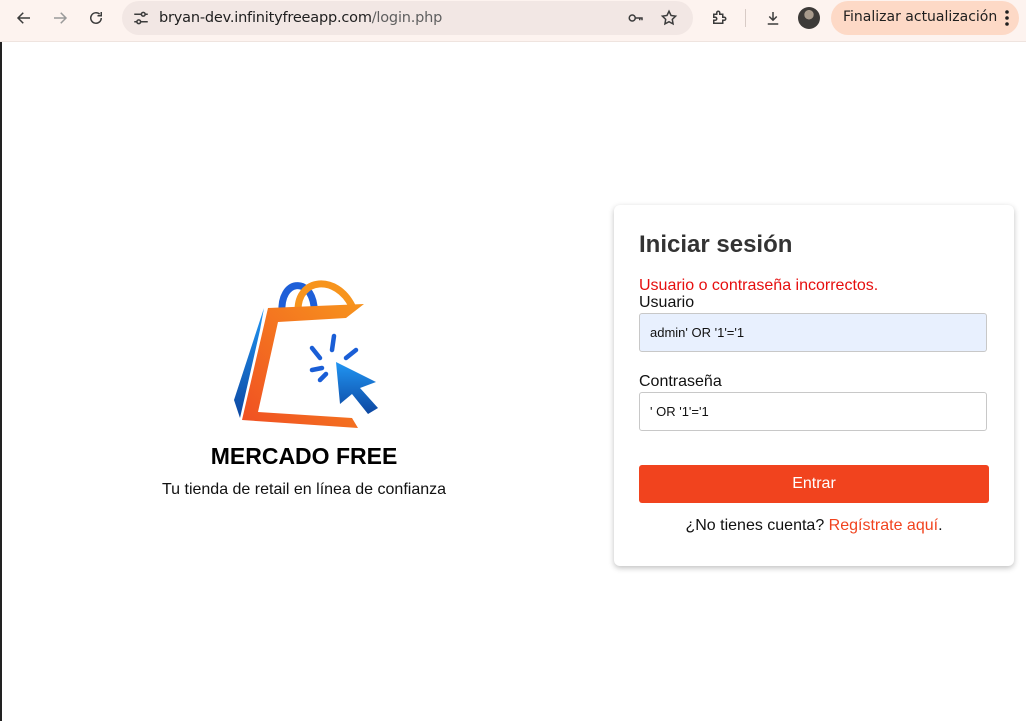 The height and width of the screenshot is (721, 1026). I want to click on toolbar-divider, so click(745, 18).